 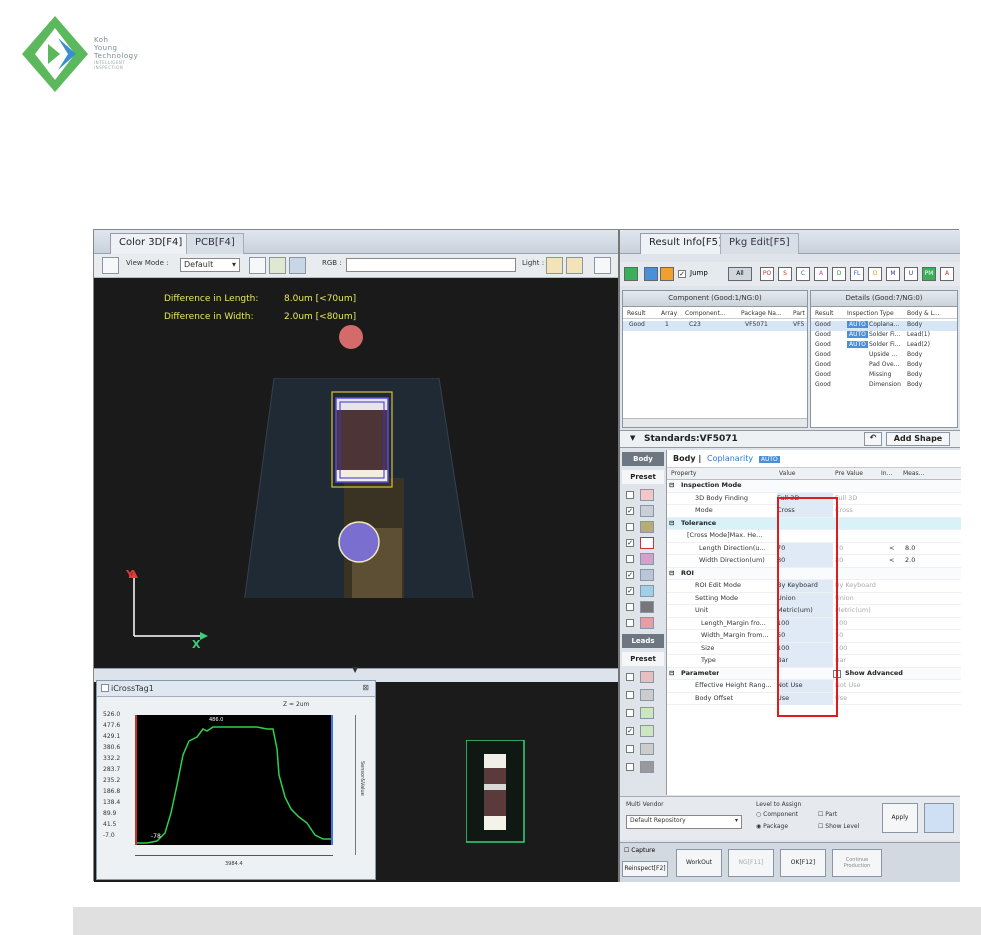 I want to click on view-mode-select: Default ▾, so click(x=210, y=265).